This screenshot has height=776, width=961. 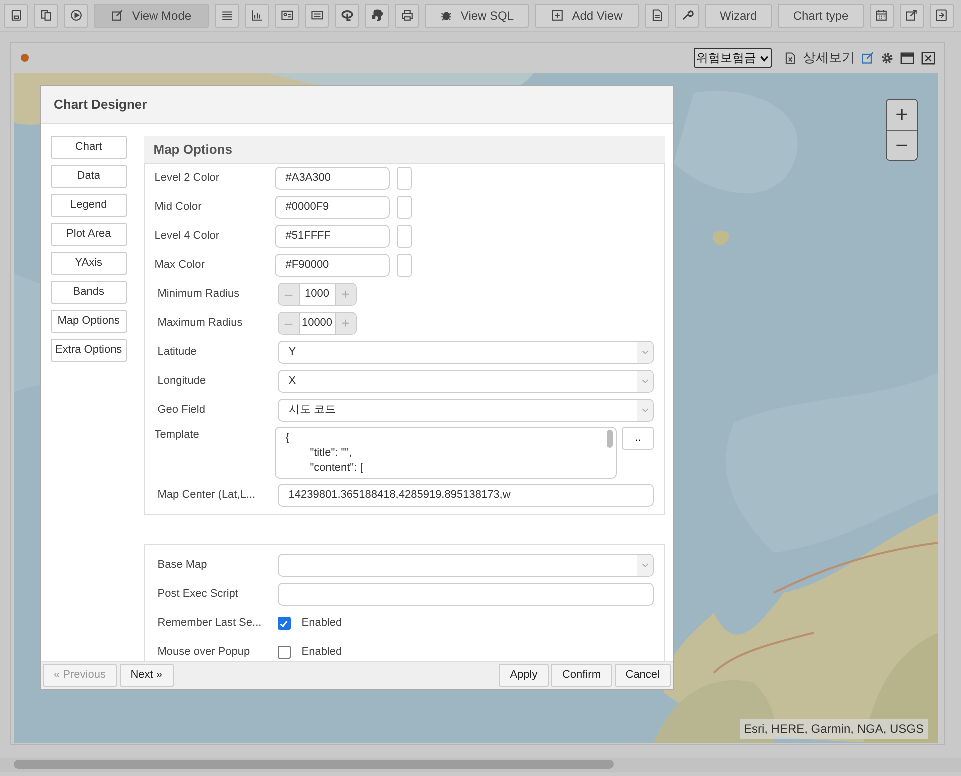 What do you see at coordinates (89, 350) in the screenshot?
I see `nav-button: Extra Options` at bounding box center [89, 350].